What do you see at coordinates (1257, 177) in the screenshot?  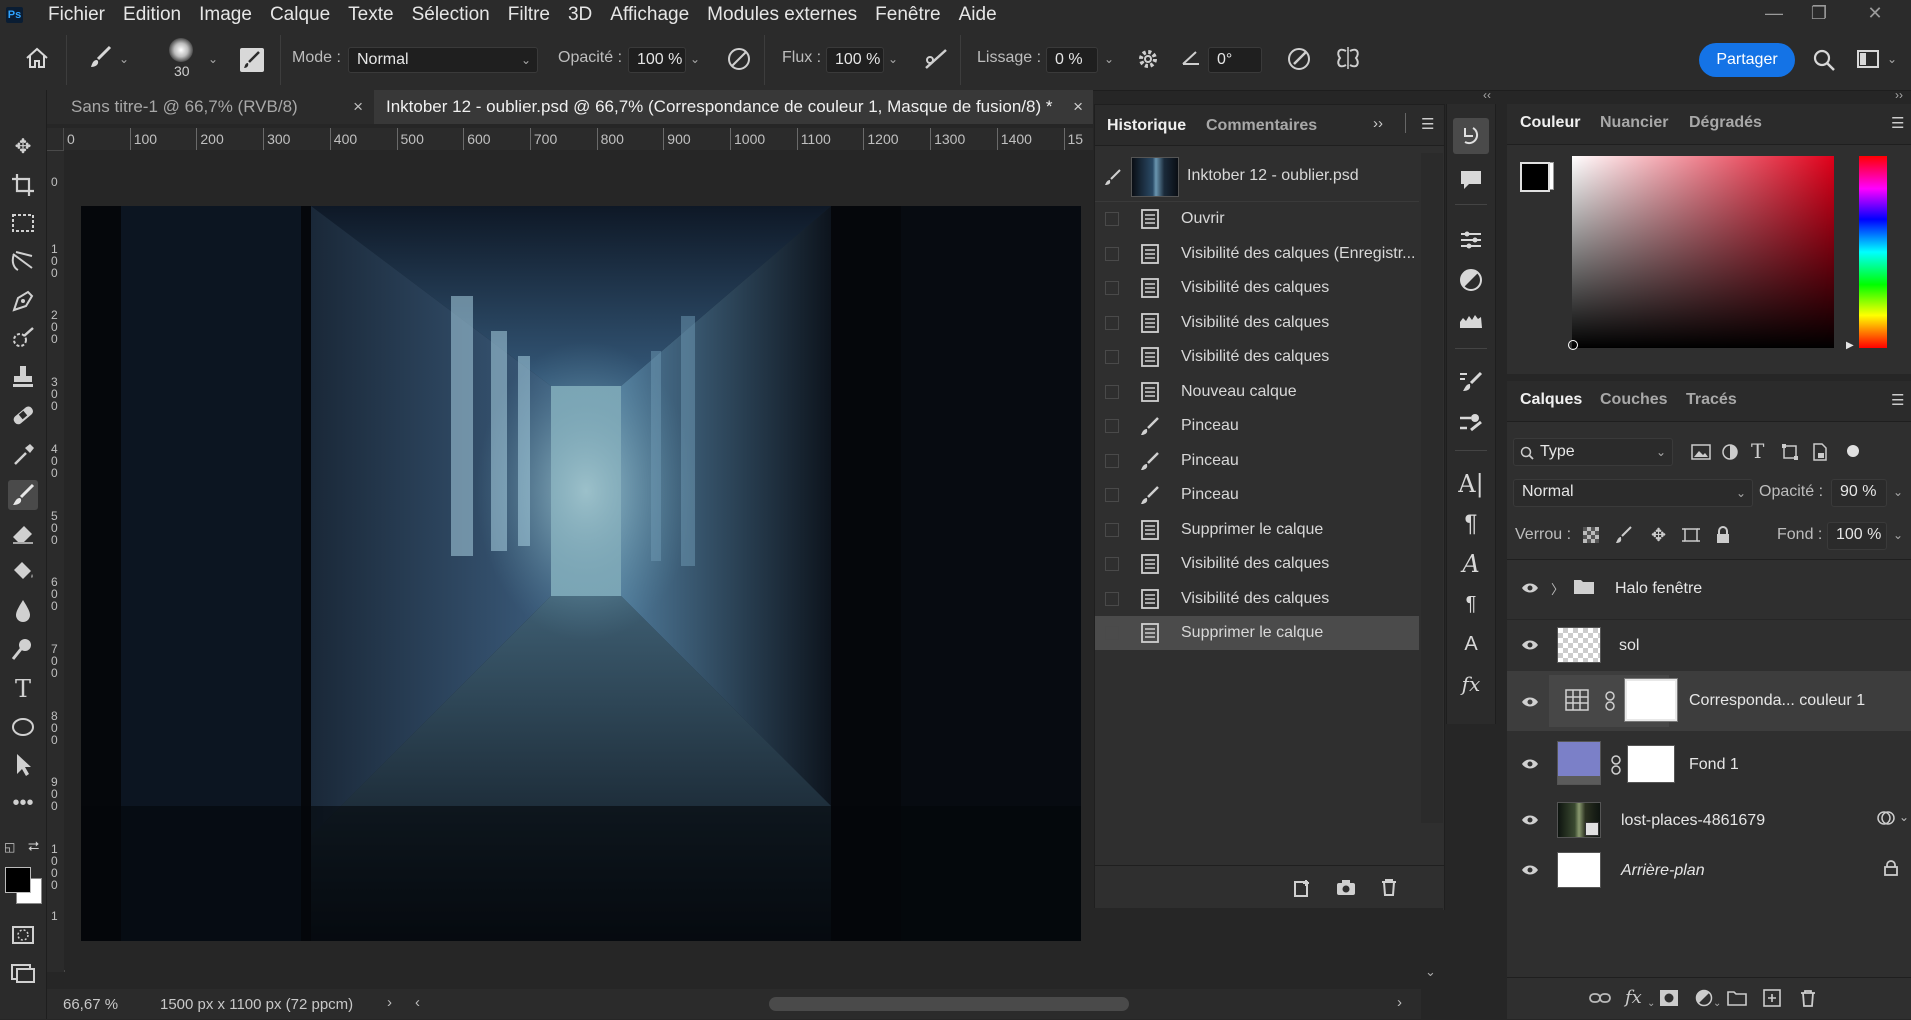 I see `history-snapshot: Inktober 12 - oublier.psd` at bounding box center [1257, 177].